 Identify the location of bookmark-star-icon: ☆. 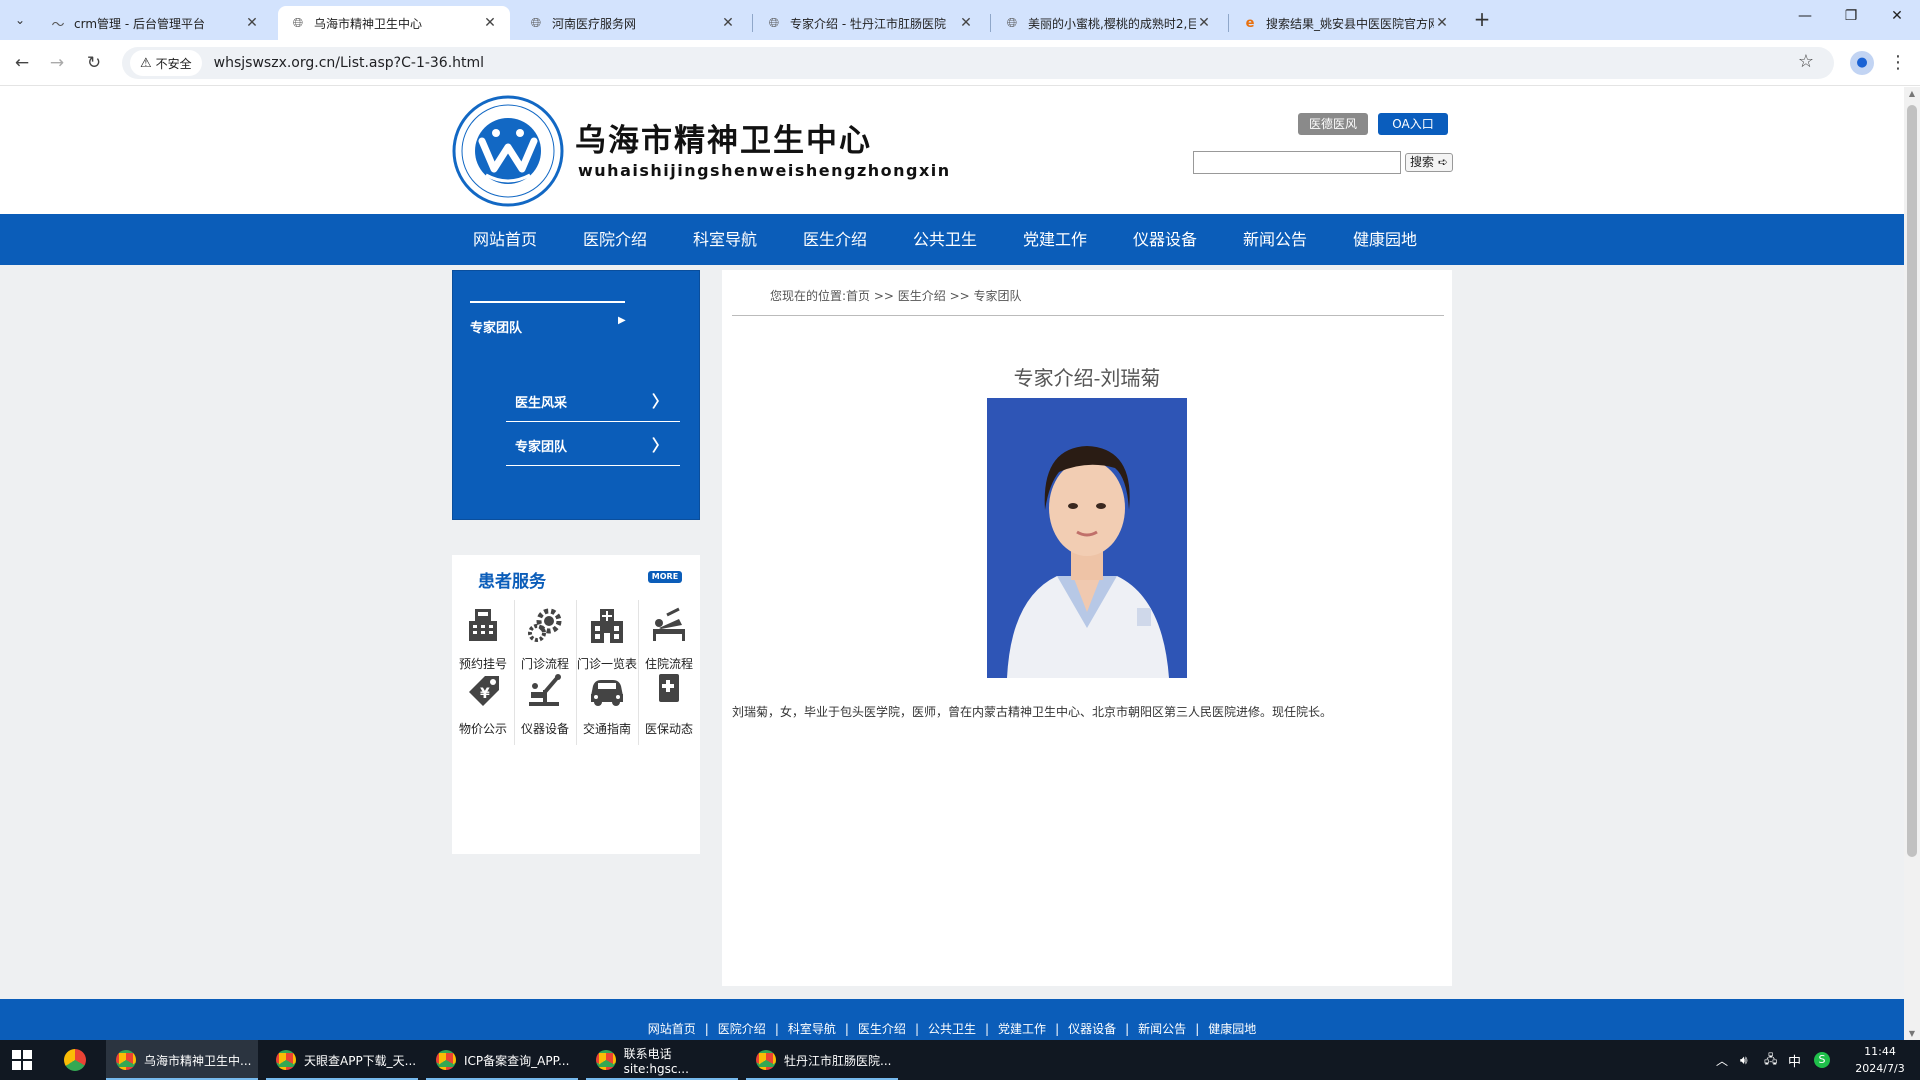
(1806, 61).